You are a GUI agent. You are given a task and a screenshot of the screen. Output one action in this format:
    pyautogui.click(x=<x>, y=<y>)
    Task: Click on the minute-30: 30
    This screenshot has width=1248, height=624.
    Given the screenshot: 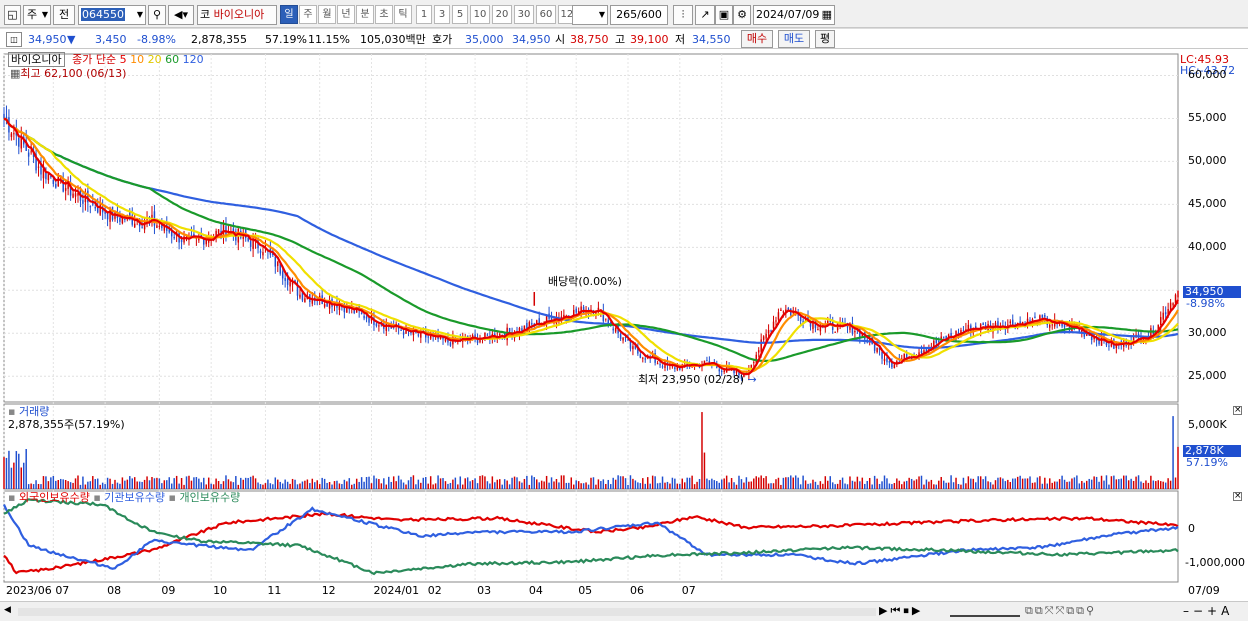 What is the action you would take?
    pyautogui.click(x=524, y=14)
    